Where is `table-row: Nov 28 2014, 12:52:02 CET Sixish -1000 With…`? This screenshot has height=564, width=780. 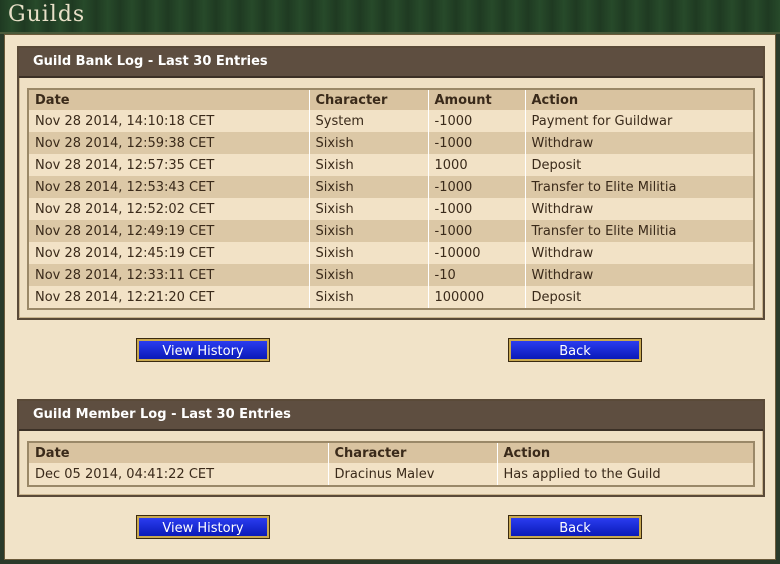 table-row: Nov 28 2014, 12:52:02 CET Sixish -1000 With… is located at coordinates (391, 209).